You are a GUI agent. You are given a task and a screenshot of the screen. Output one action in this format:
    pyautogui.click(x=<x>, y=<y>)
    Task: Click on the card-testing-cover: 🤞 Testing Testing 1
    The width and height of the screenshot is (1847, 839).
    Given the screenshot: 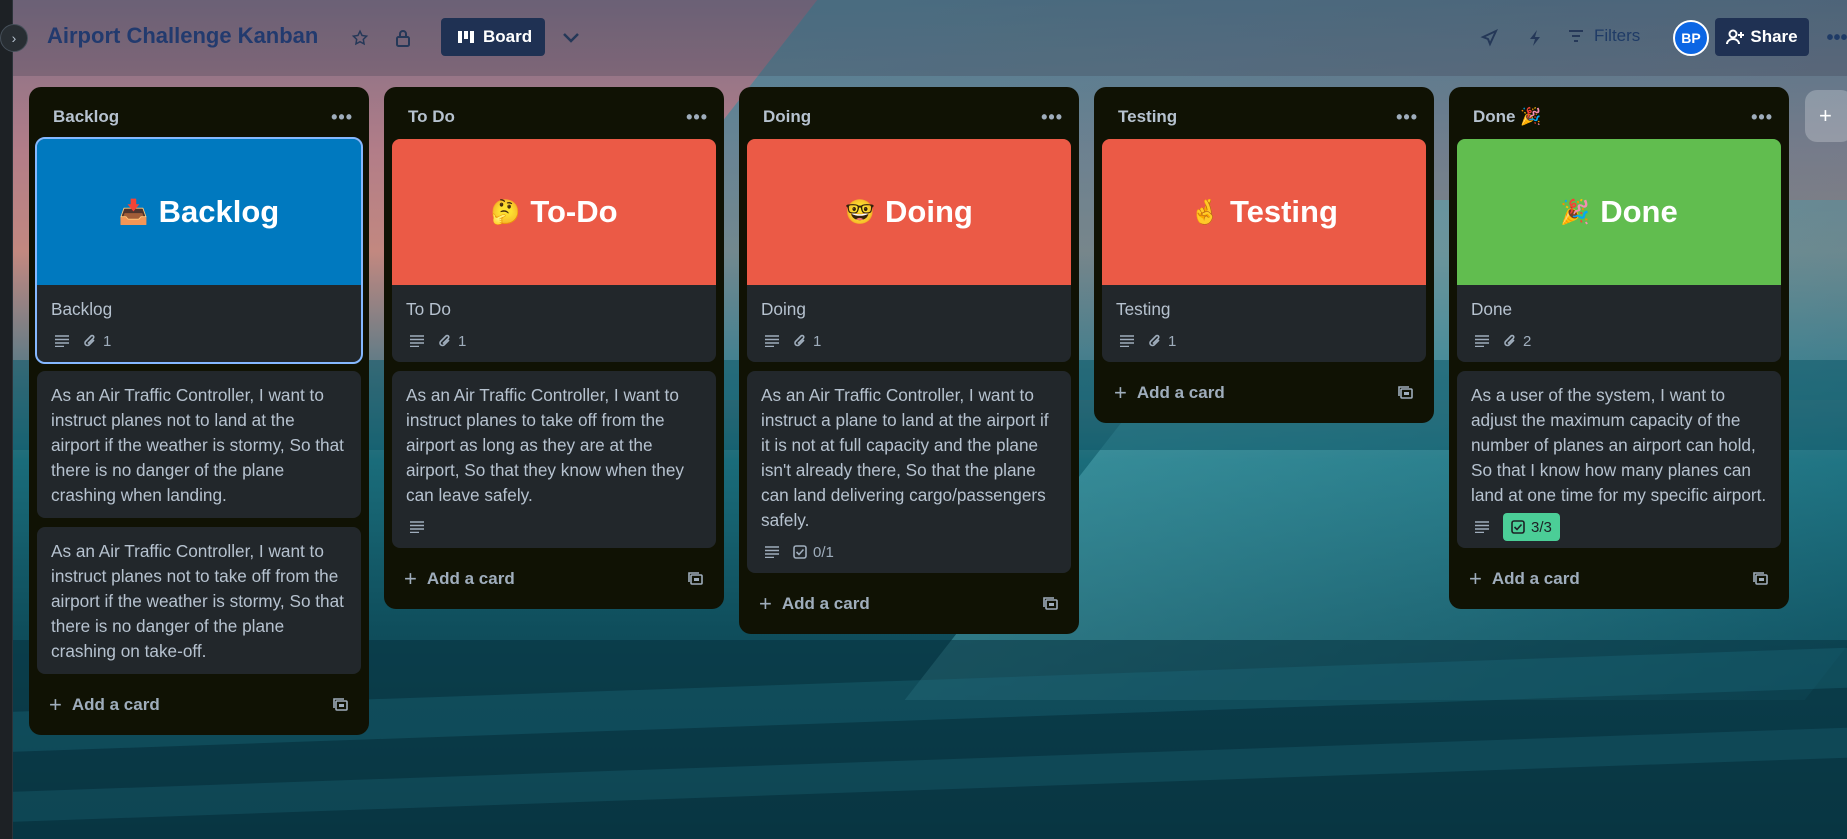 What is the action you would take?
    pyautogui.click(x=1264, y=250)
    